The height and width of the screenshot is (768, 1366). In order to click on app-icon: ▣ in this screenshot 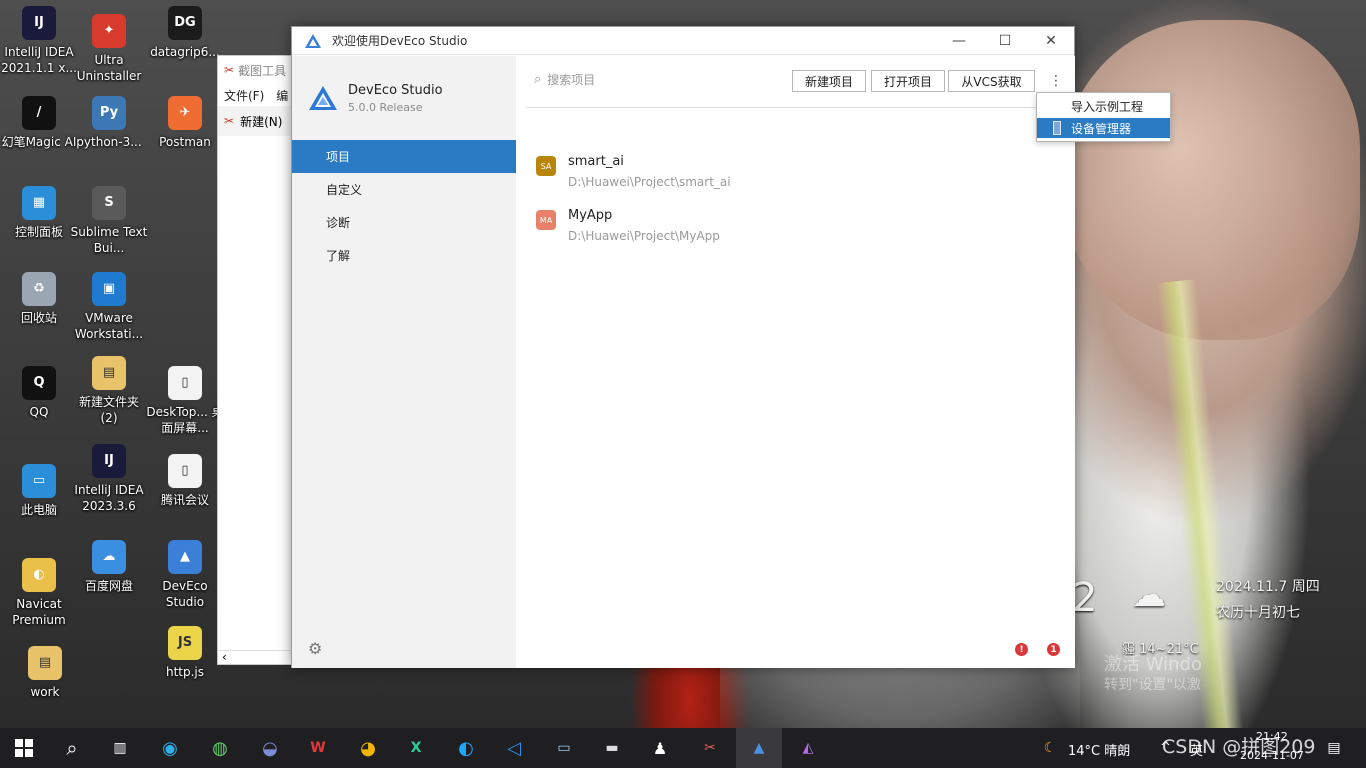, I will do `click(109, 289)`.